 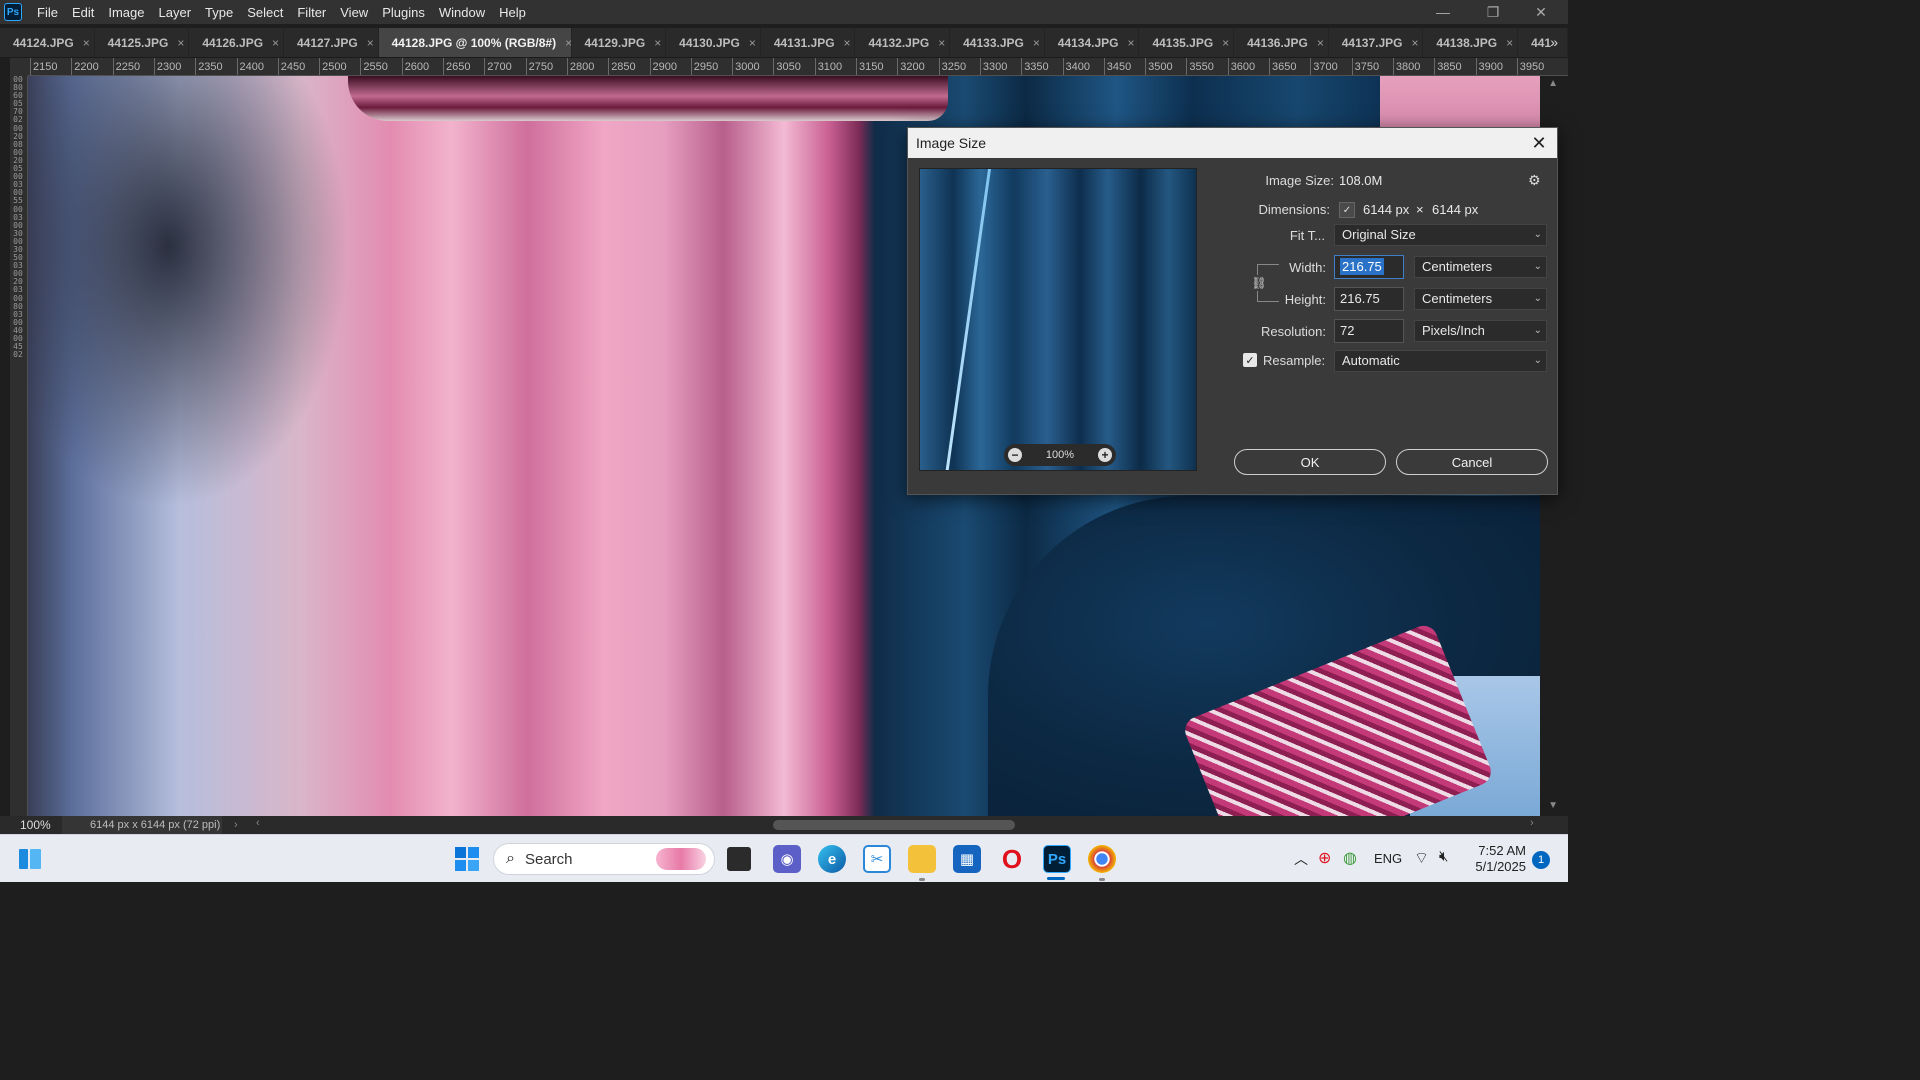 I want to click on edge-icon: e, so click(x=832, y=859).